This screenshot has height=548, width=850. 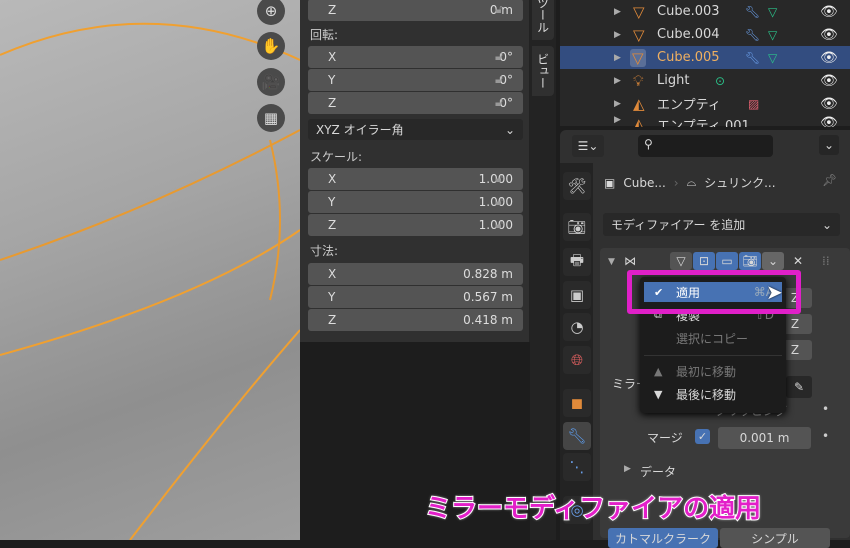 I want to click on add-modifier-dropdown: モディファイアー を追加 ⌄, so click(x=721, y=224).